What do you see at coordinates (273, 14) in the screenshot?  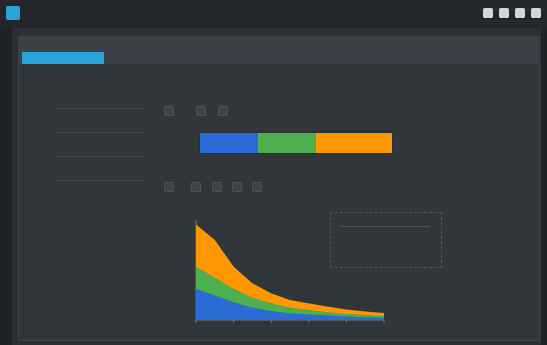 I see `title-bar` at bounding box center [273, 14].